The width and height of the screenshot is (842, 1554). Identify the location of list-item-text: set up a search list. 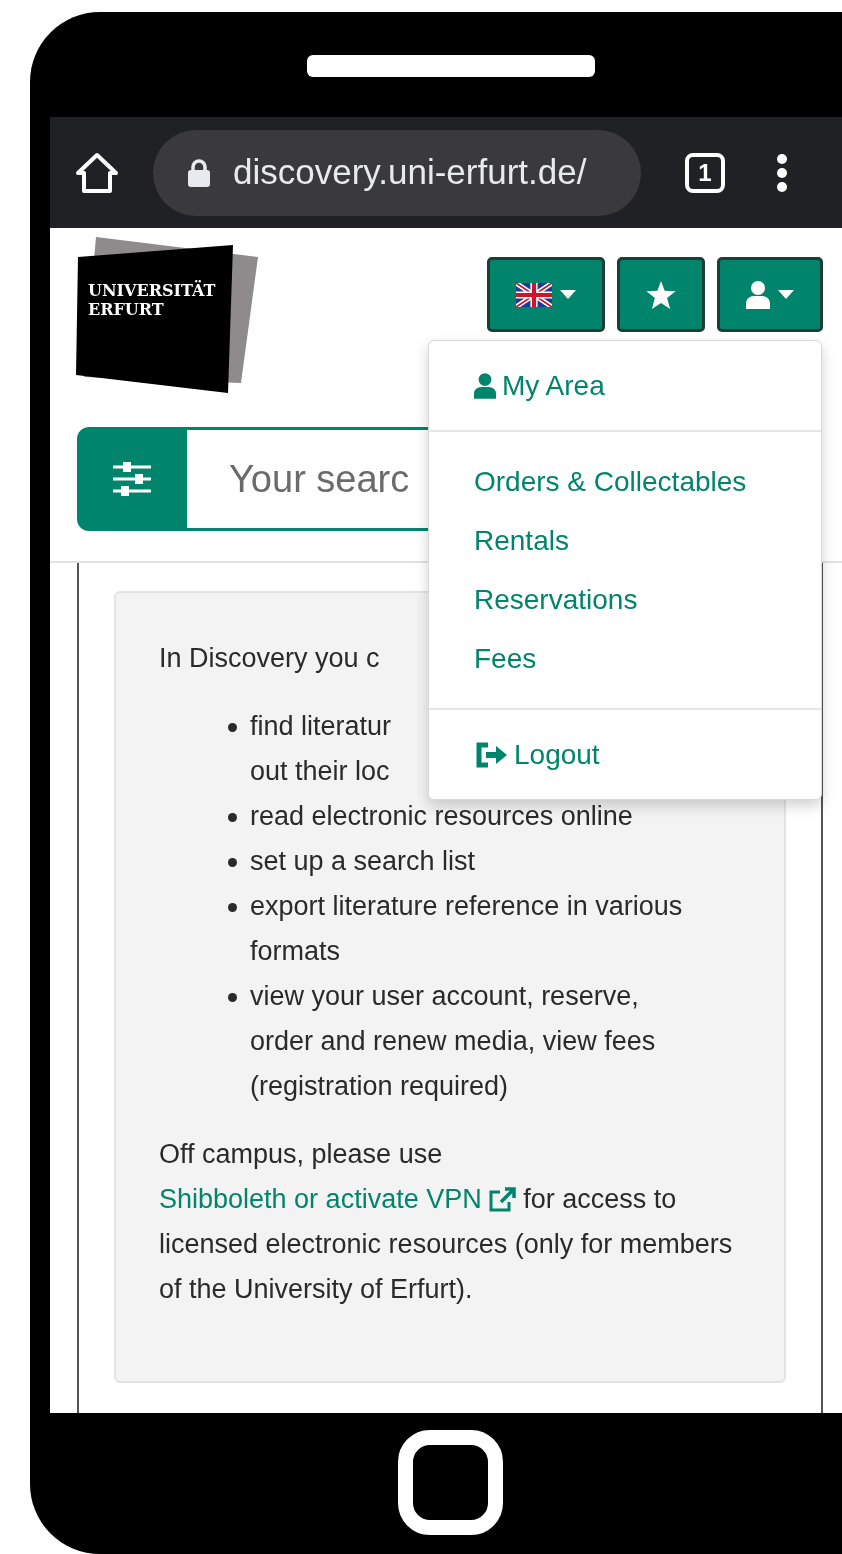
(363, 861).